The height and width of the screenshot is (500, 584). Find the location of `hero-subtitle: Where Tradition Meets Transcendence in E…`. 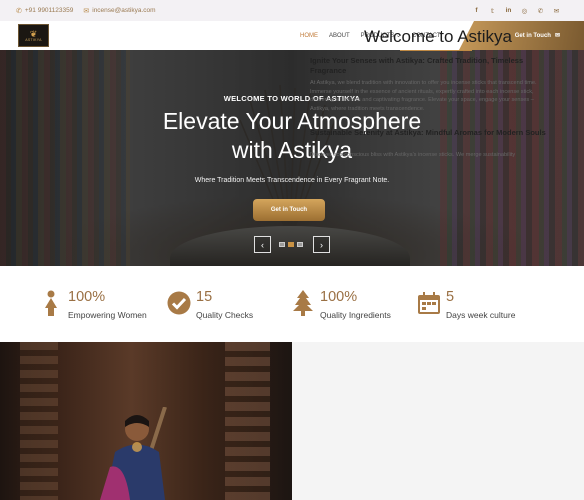

hero-subtitle: Where Tradition Meets Transcendence in E… is located at coordinates (292, 180).